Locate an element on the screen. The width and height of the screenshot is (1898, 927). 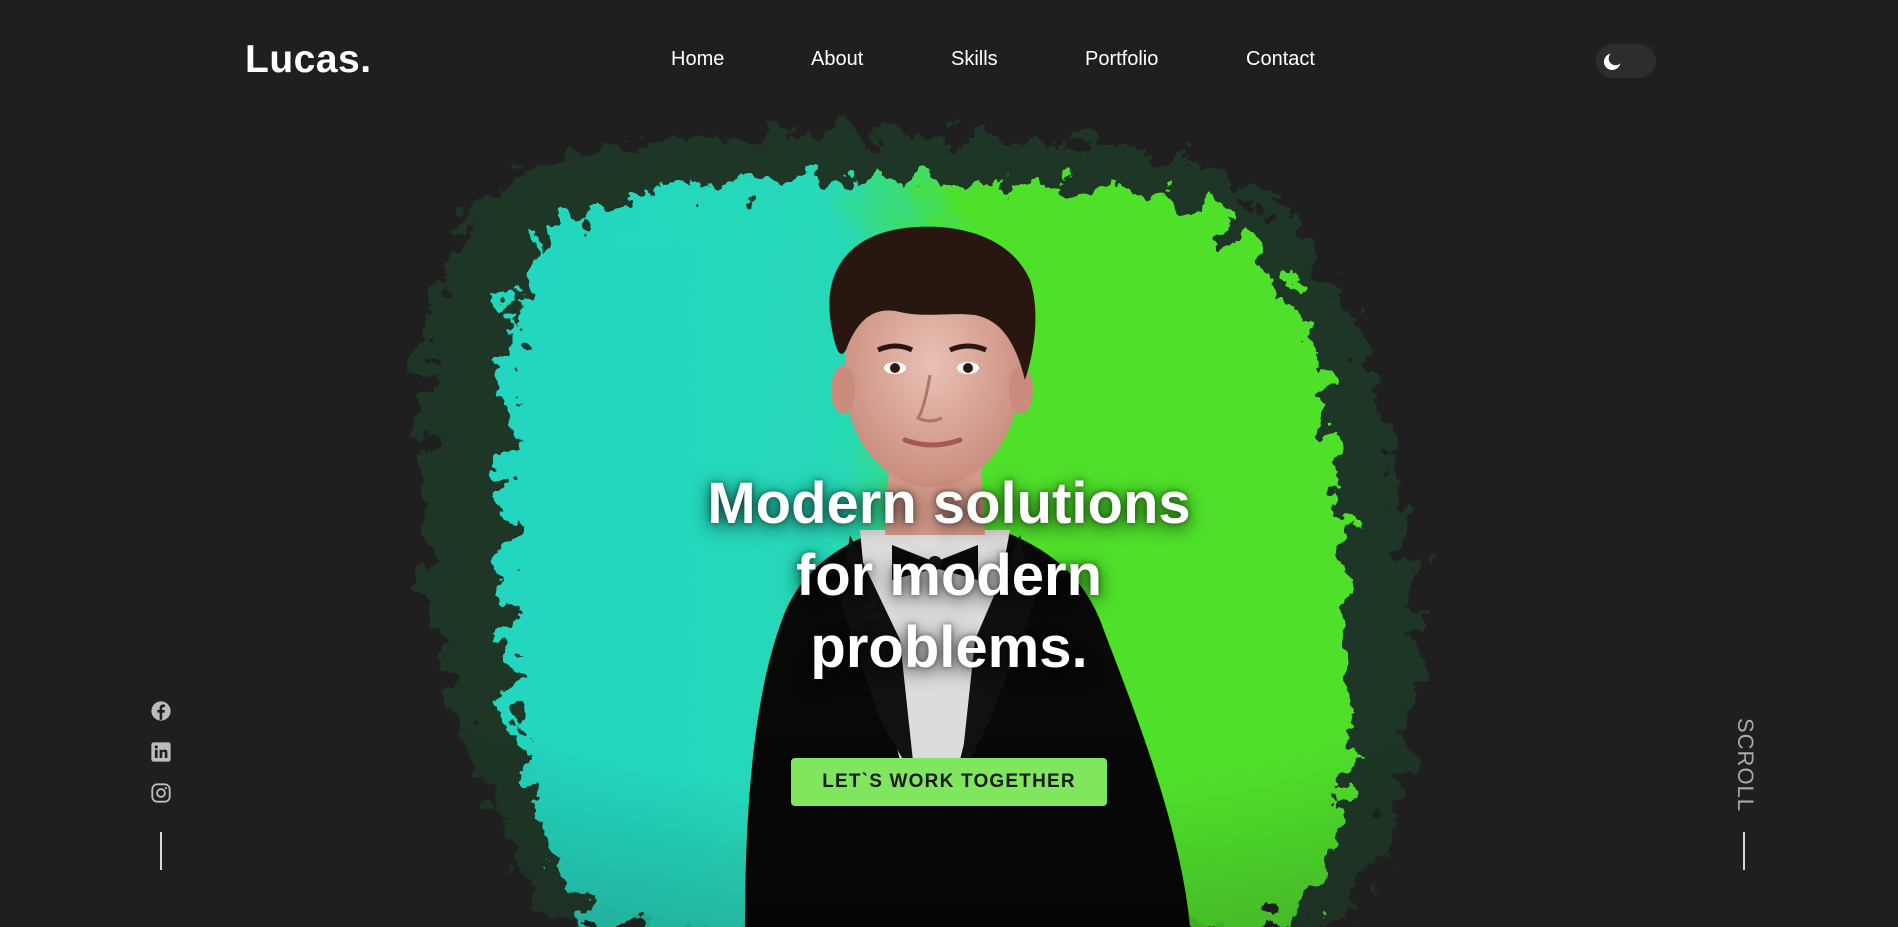
scroll-label: SCROLL is located at coordinates (1745, 765).